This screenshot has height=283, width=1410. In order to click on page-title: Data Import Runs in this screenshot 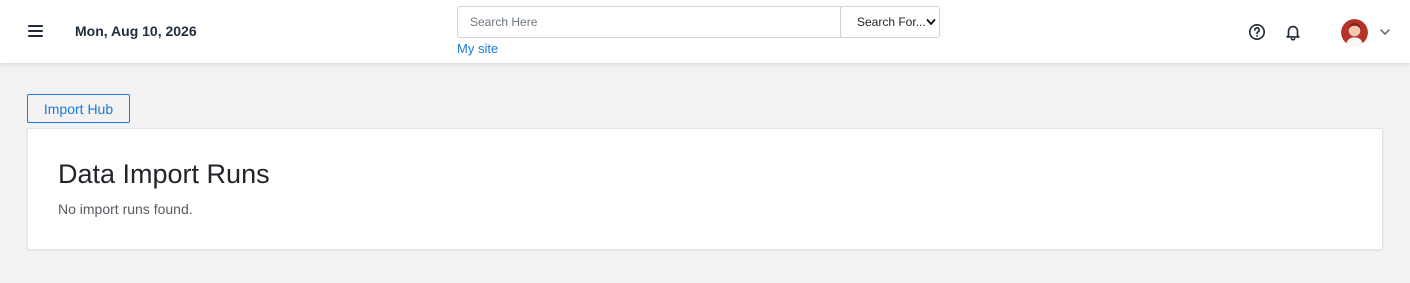, I will do `click(164, 174)`.